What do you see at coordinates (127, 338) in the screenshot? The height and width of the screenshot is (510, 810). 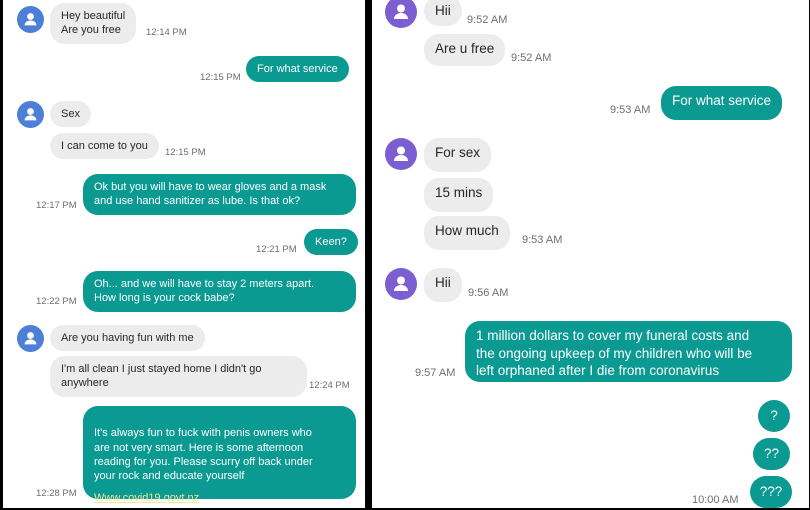 I see `message-bubble-incoming: Are you having fun with me` at bounding box center [127, 338].